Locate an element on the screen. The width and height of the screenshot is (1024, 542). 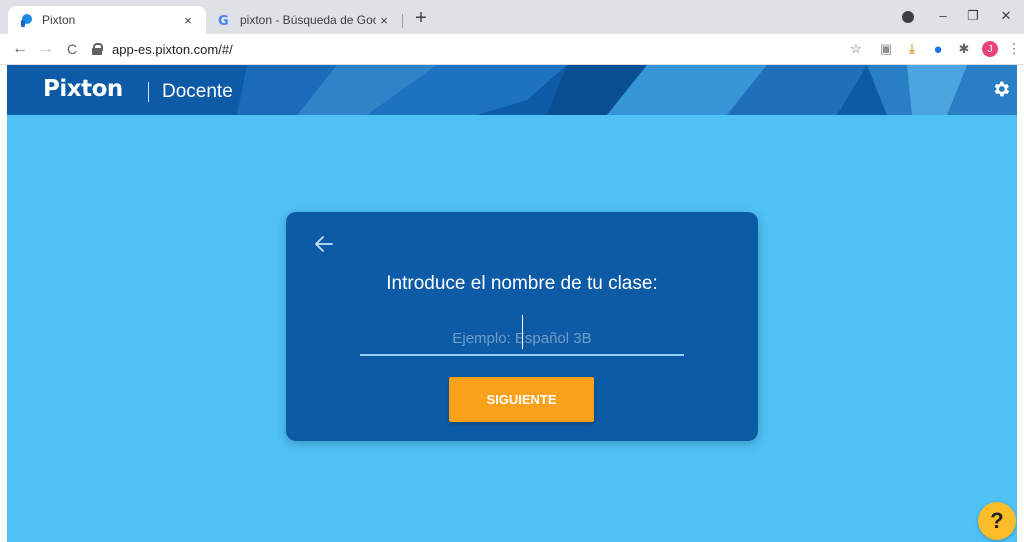
back-arrow-icon is located at coordinates (324, 244).